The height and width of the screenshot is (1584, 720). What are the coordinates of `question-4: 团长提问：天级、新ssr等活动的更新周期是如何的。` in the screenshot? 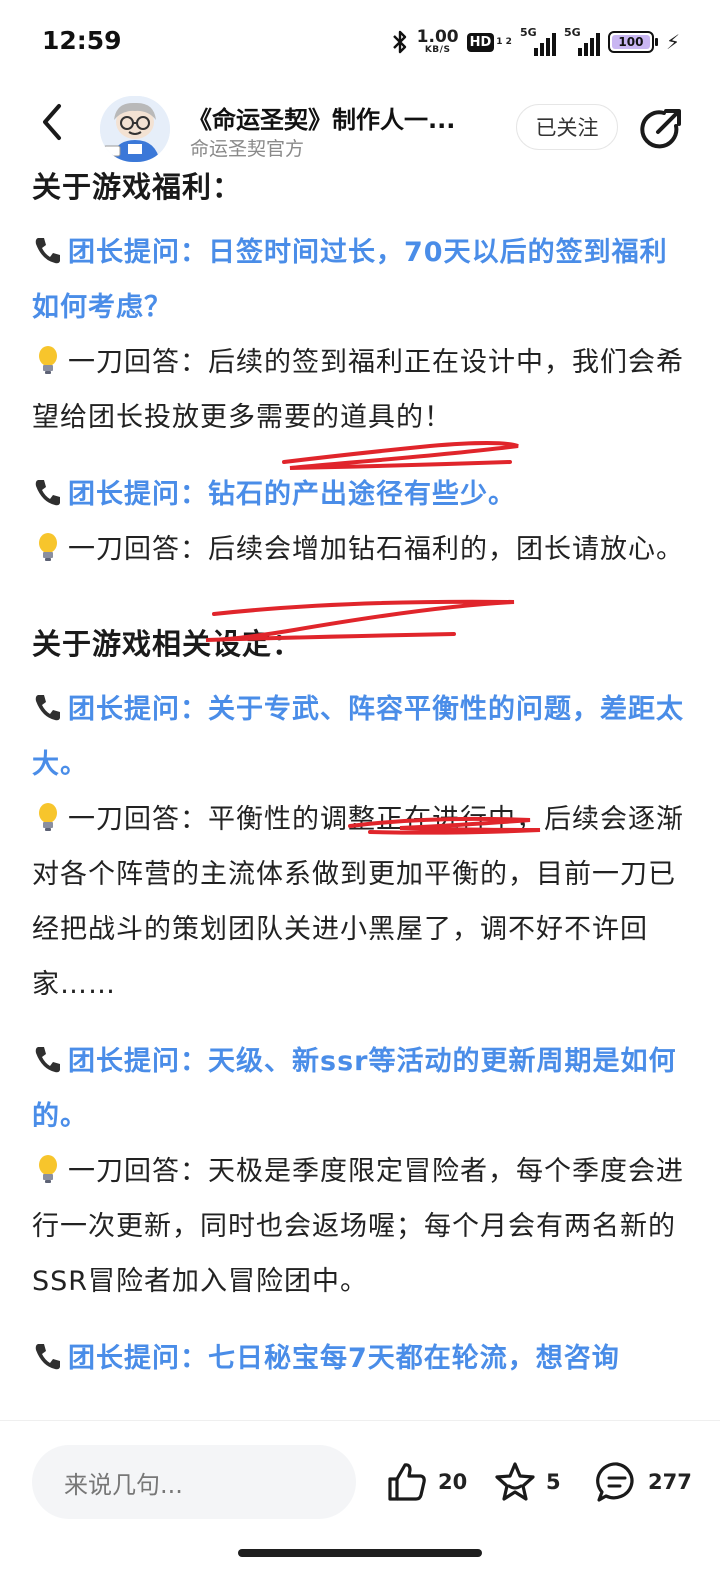 It's located at (362, 1089).